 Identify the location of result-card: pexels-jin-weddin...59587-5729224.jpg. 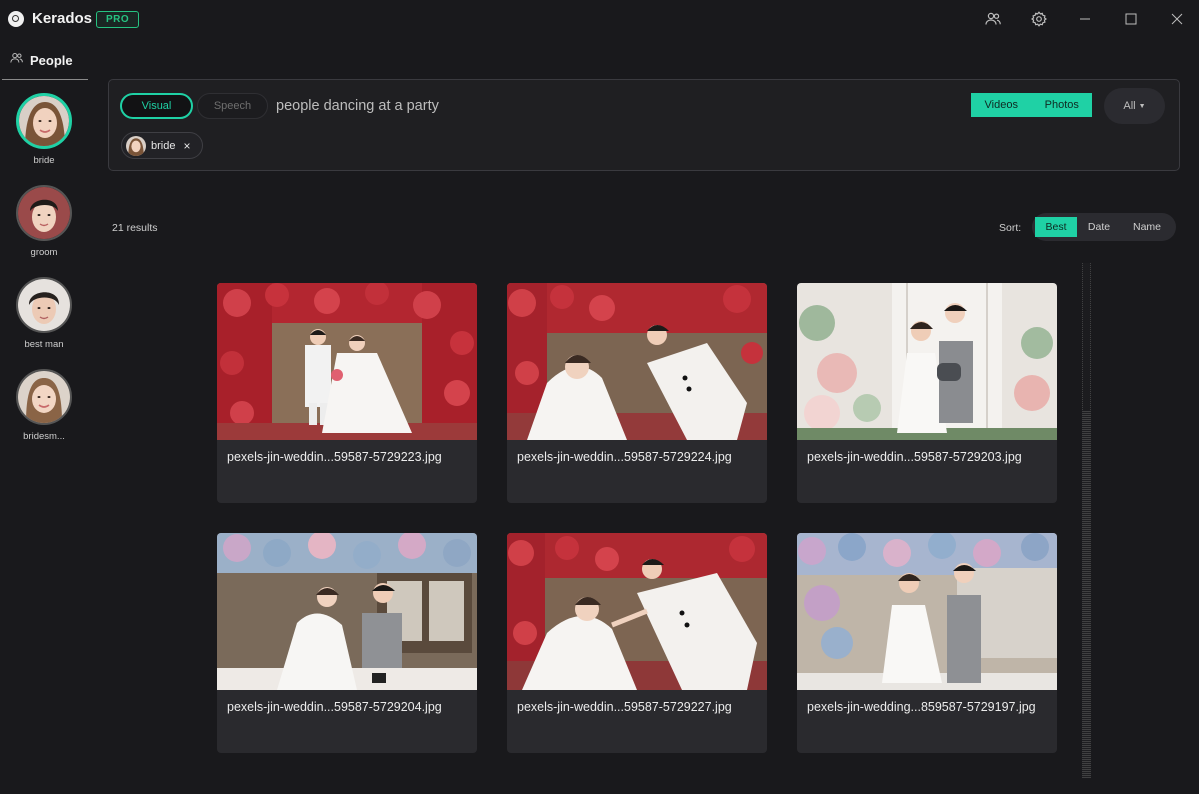
(637, 393).